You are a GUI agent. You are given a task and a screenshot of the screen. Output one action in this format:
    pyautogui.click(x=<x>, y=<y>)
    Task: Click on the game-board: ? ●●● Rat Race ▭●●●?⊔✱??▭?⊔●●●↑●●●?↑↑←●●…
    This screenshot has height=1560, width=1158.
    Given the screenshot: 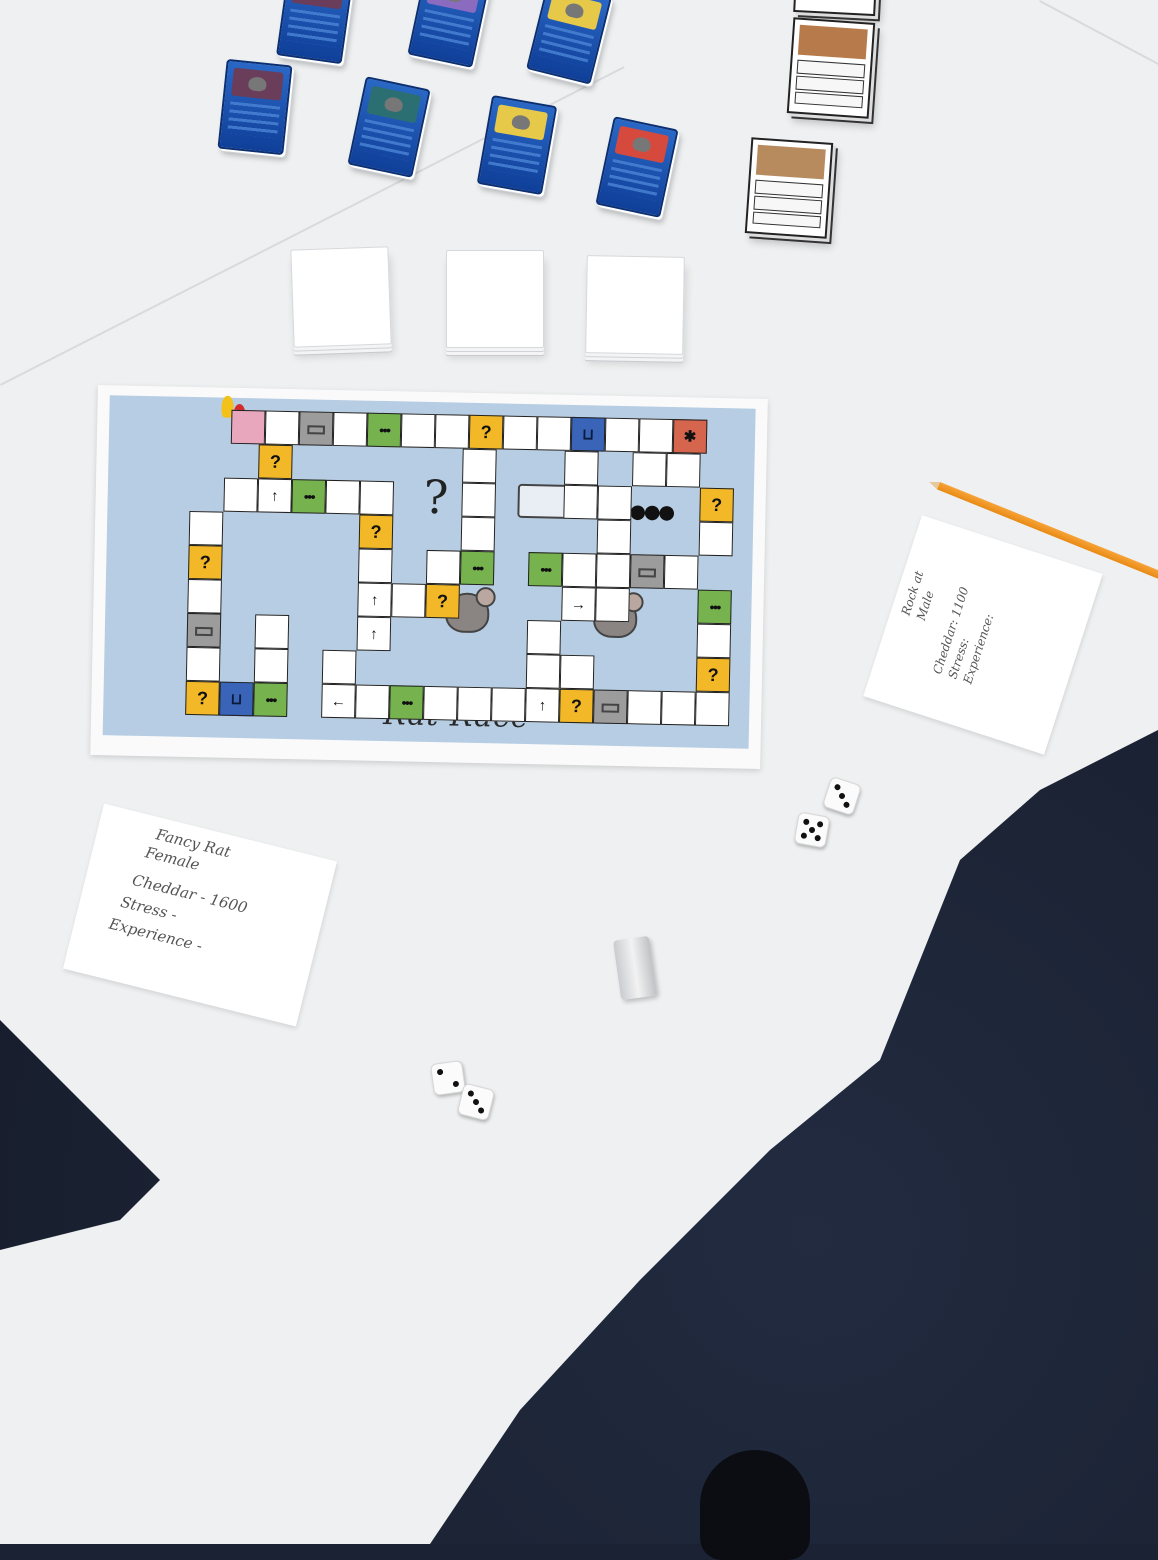 What is the action you would take?
    pyautogui.click(x=429, y=577)
    